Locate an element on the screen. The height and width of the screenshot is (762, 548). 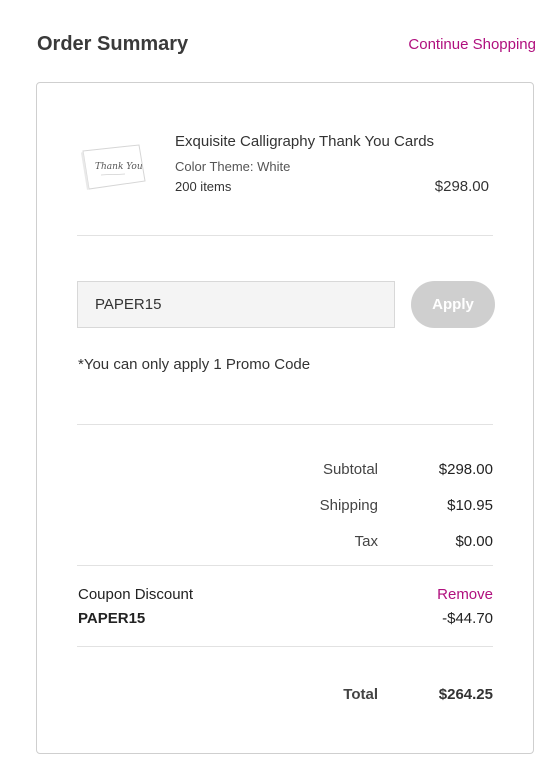
tax-label: Tax is located at coordinates (366, 541).